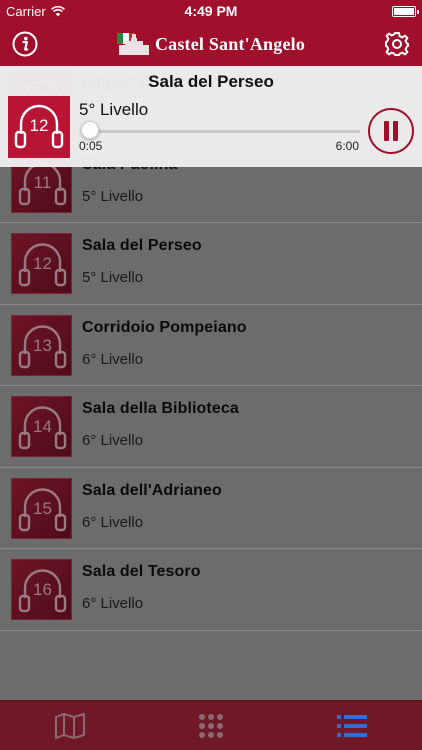 This screenshot has width=422, height=750. I want to click on item-number: 15, so click(42, 508).